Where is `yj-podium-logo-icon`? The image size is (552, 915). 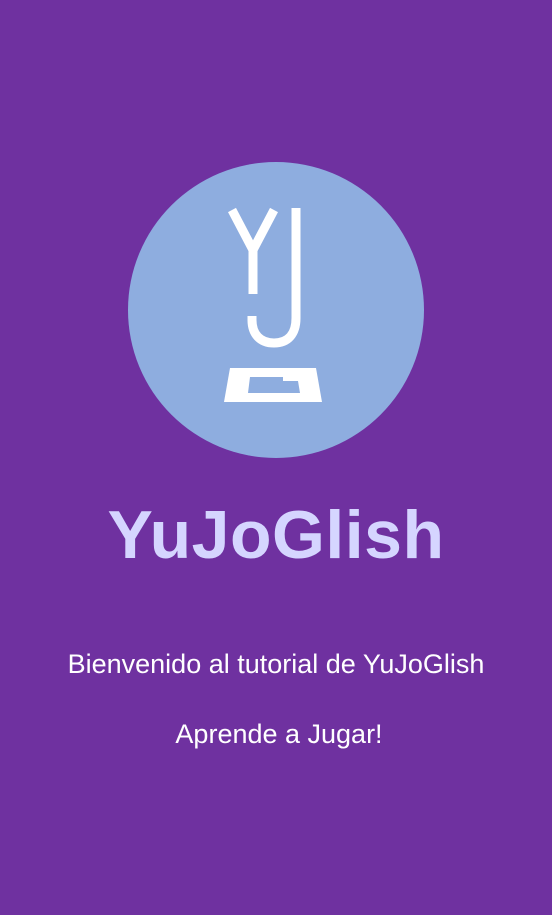
yj-podium-logo-icon is located at coordinates (273, 304).